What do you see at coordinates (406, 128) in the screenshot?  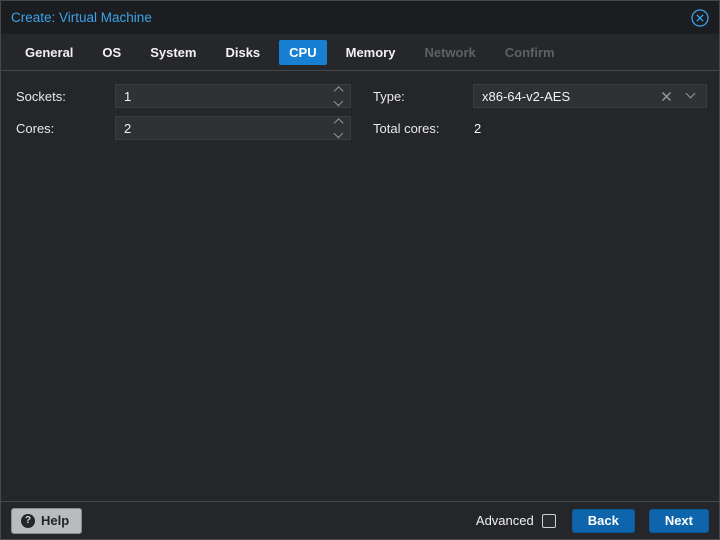 I see `total-cores-label: Total cores:` at bounding box center [406, 128].